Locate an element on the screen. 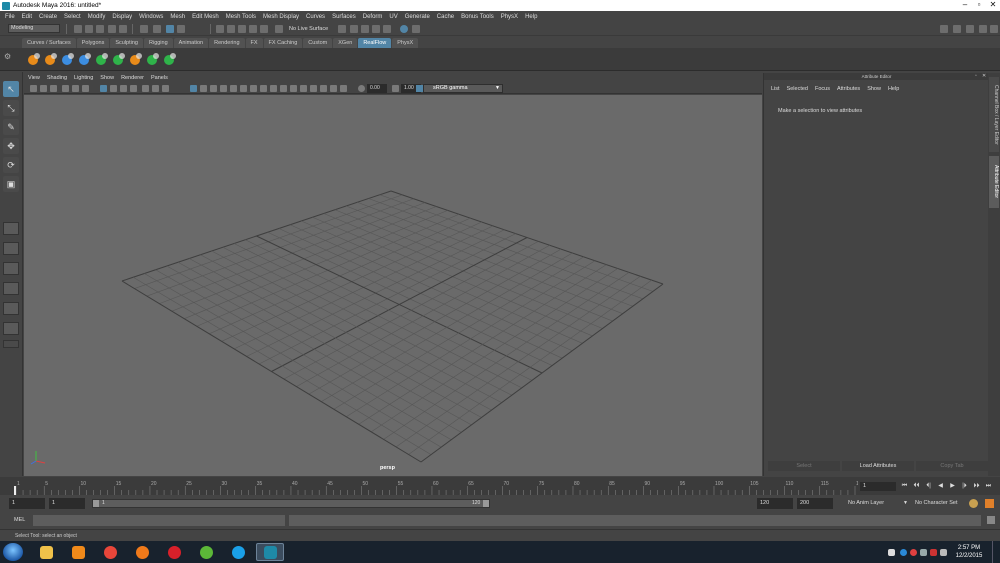 This screenshot has height=563, width=1000. shadows-icon is located at coordinates (253, 88).